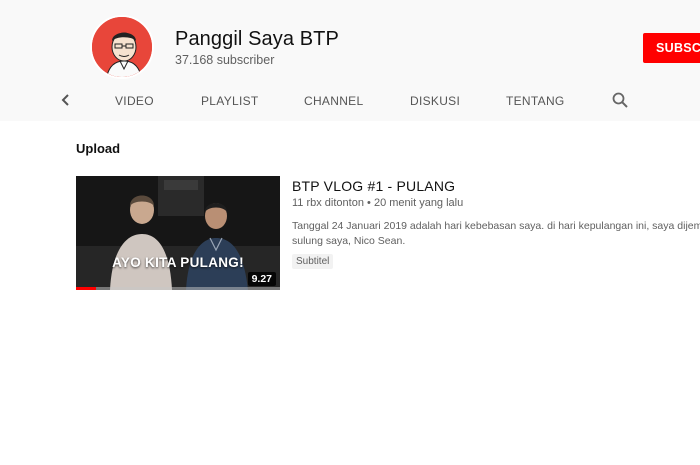 This screenshot has height=465, width=700. What do you see at coordinates (178, 233) in the screenshot?
I see `video-thumbnail: AYO KITA PULANG! 9.27` at bounding box center [178, 233].